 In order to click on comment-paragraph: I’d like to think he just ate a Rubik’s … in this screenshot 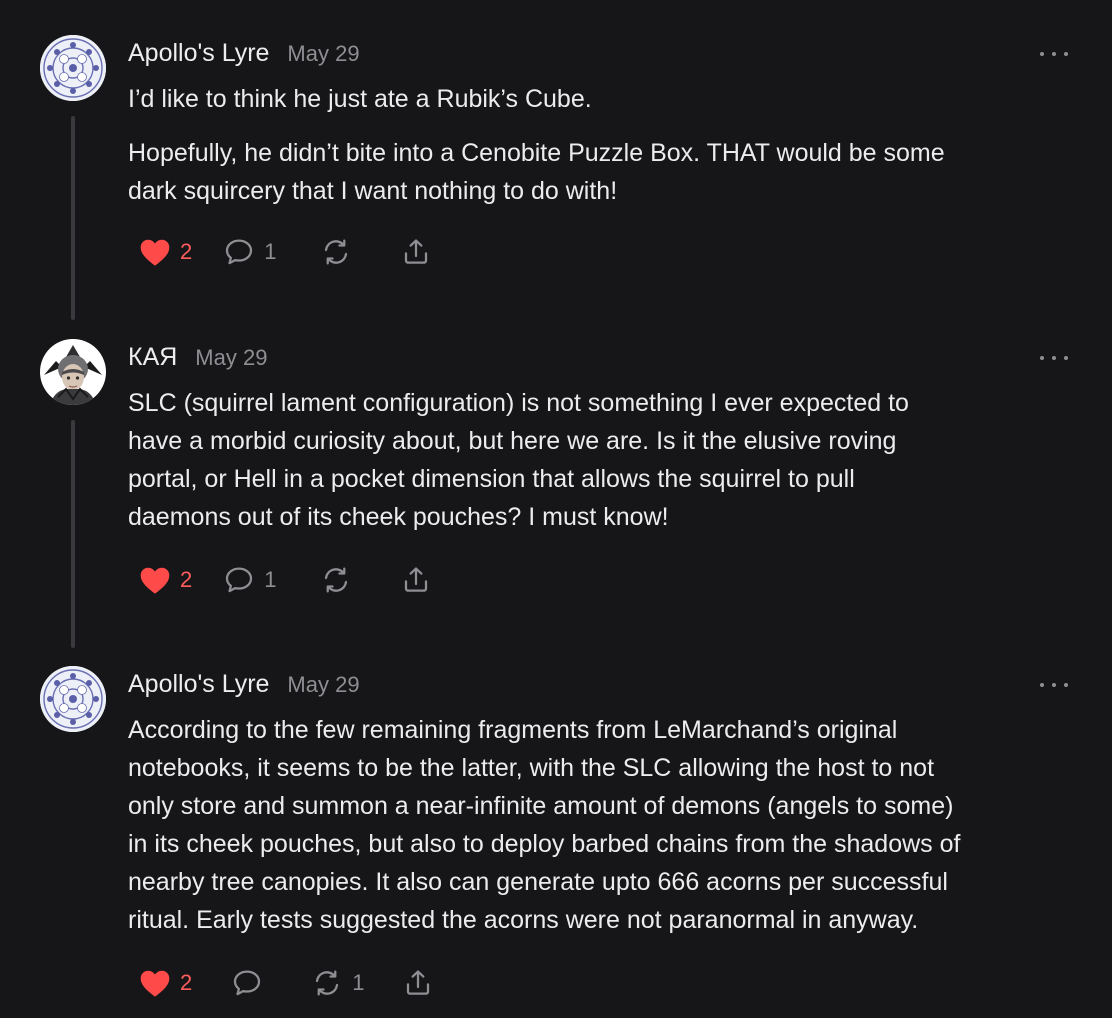, I will do `click(603, 99)`.